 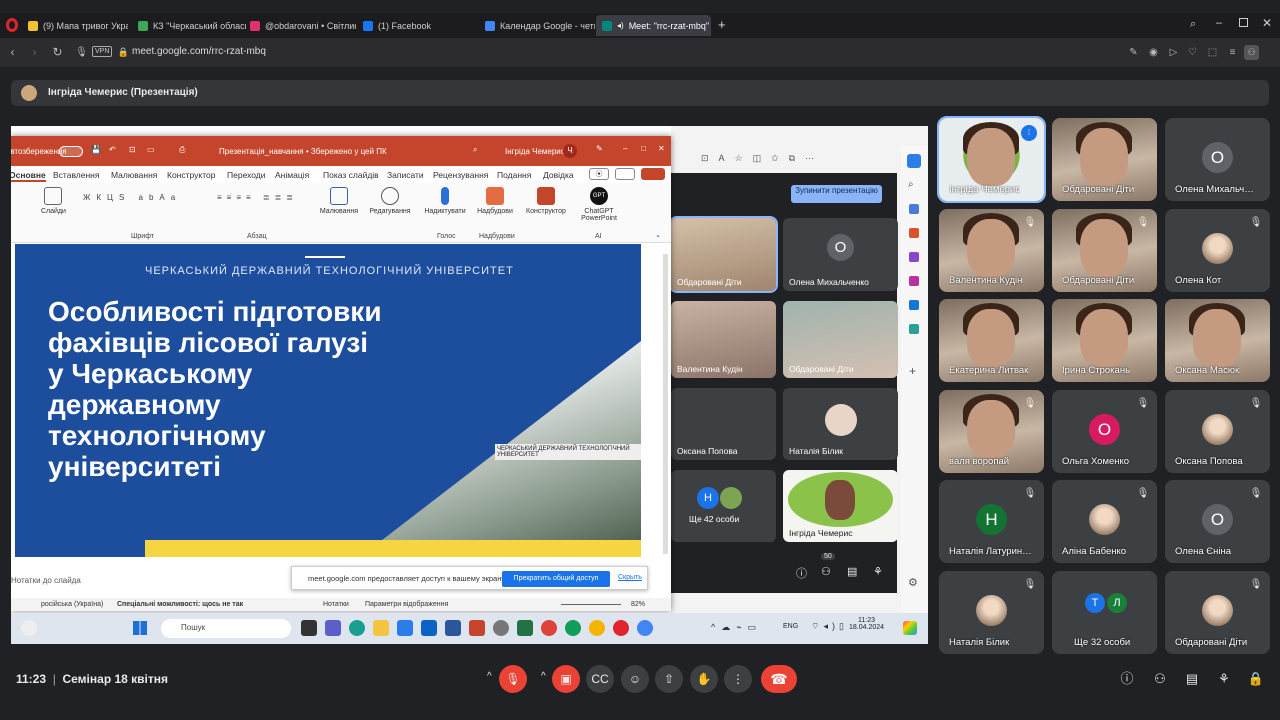 I want to click on inner-tile-valentyna: Валентина Кудін, so click(x=723, y=339).